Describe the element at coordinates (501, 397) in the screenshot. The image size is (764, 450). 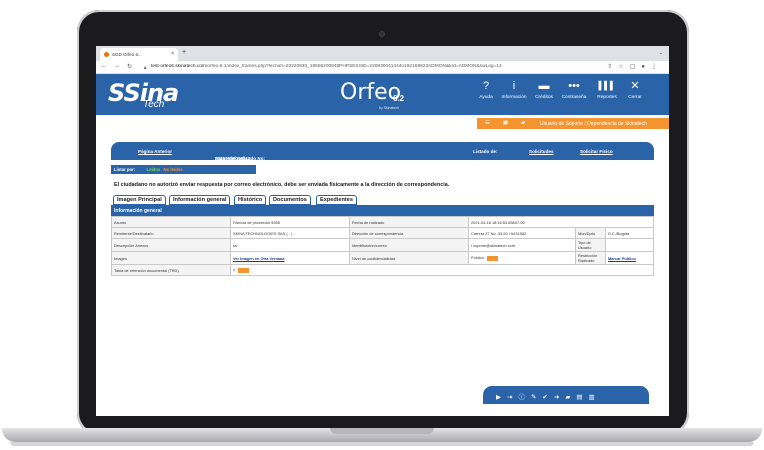
I see `play-icon: ▶` at that location.